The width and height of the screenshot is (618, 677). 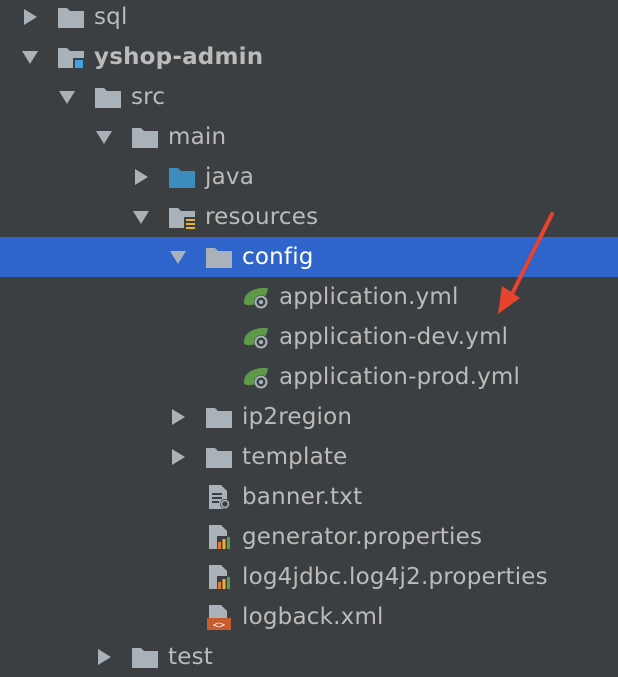 I want to click on tree-item-label: resources, so click(x=262, y=217).